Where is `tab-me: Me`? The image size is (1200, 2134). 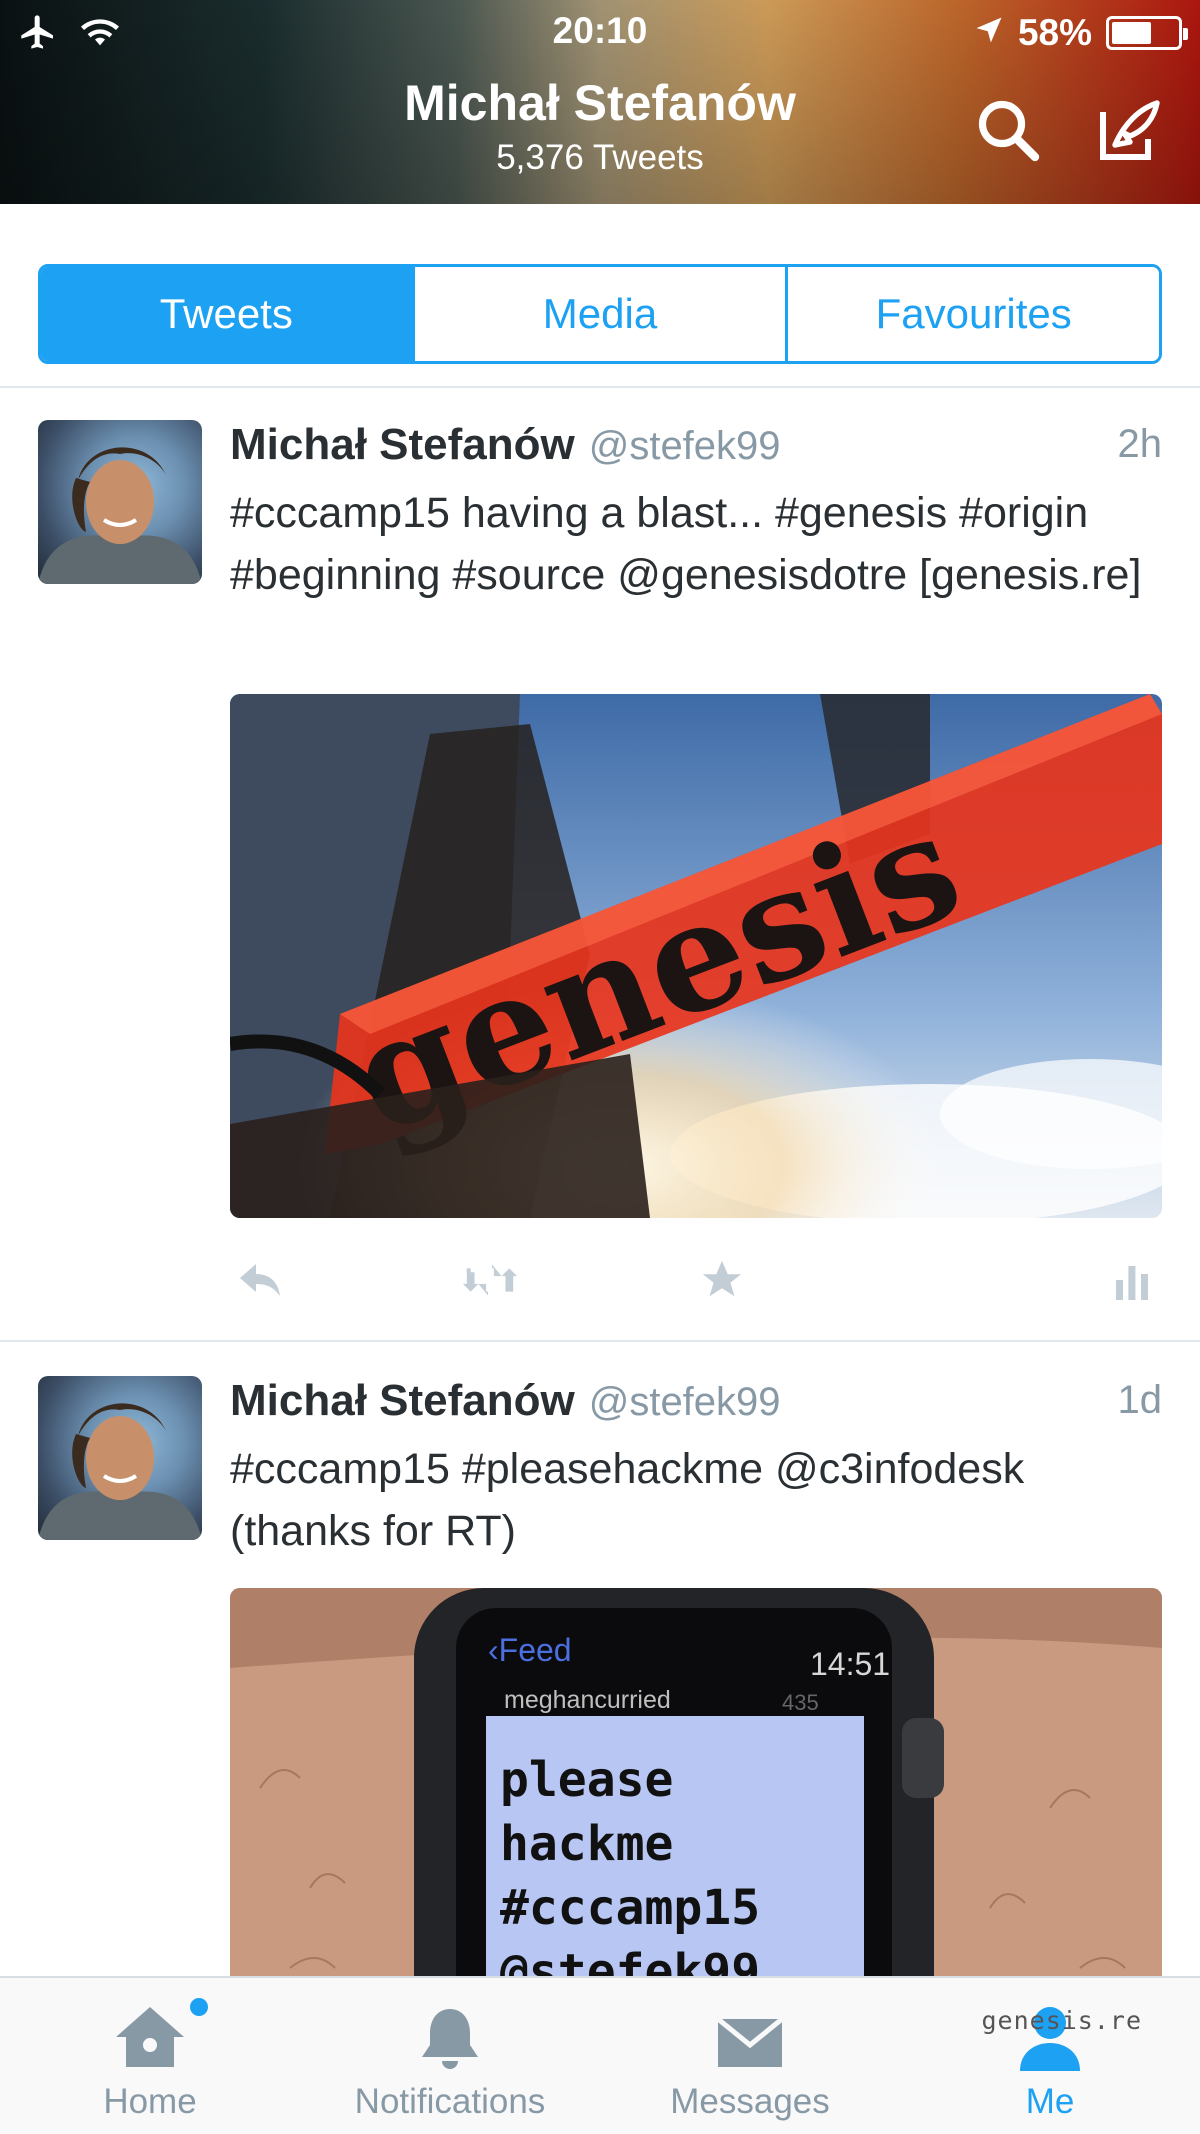 tab-me: Me is located at coordinates (1050, 2056).